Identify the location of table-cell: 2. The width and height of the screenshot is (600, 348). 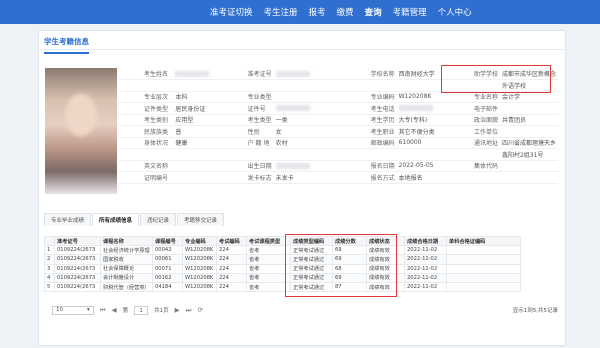
(49, 259).